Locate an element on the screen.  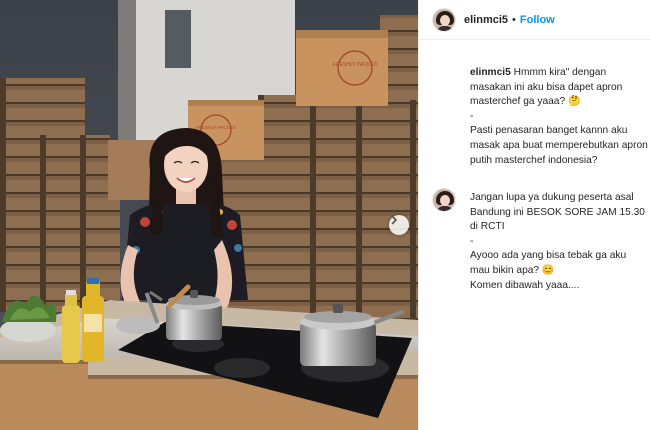
cardboard-box-top: FRESHLY PACKED is located at coordinates (342, 68).